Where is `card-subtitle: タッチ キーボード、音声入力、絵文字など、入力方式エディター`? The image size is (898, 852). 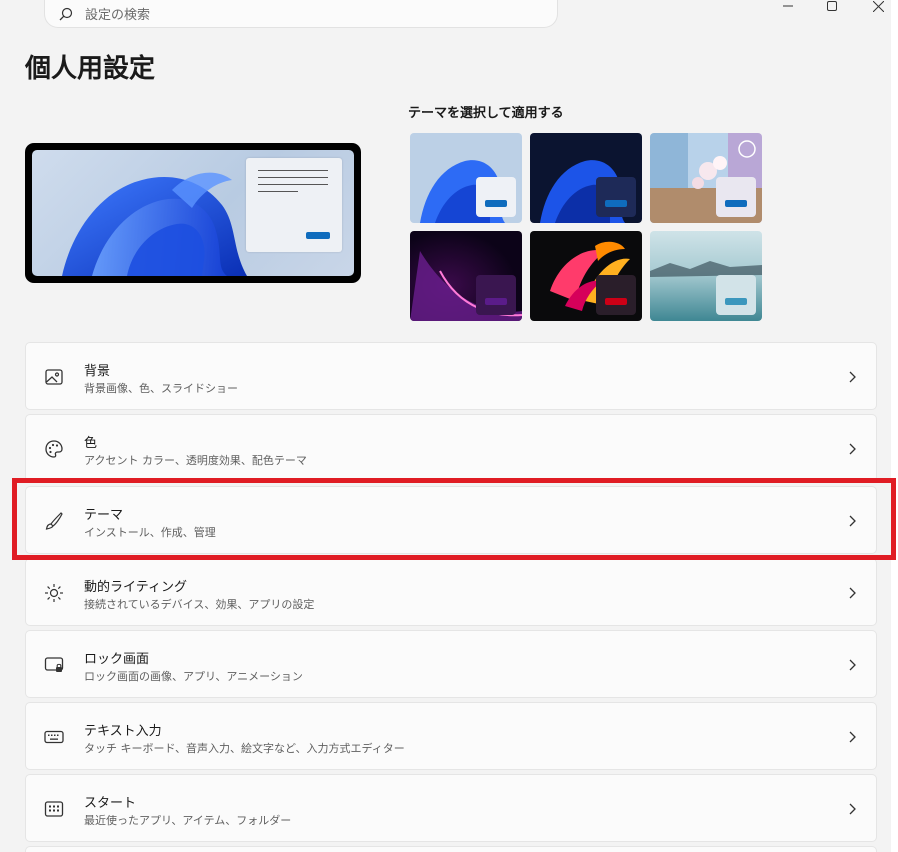
card-subtitle: タッチ キーボード、音声入力、絵文字など、入力方式エディター is located at coordinates (244, 748).